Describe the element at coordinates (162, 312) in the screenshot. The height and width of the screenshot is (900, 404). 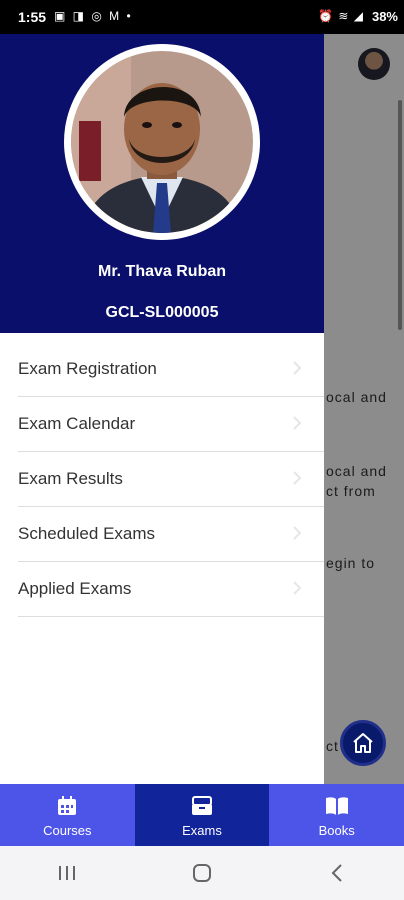
I see `profile-id: GCL-SL000005` at that location.